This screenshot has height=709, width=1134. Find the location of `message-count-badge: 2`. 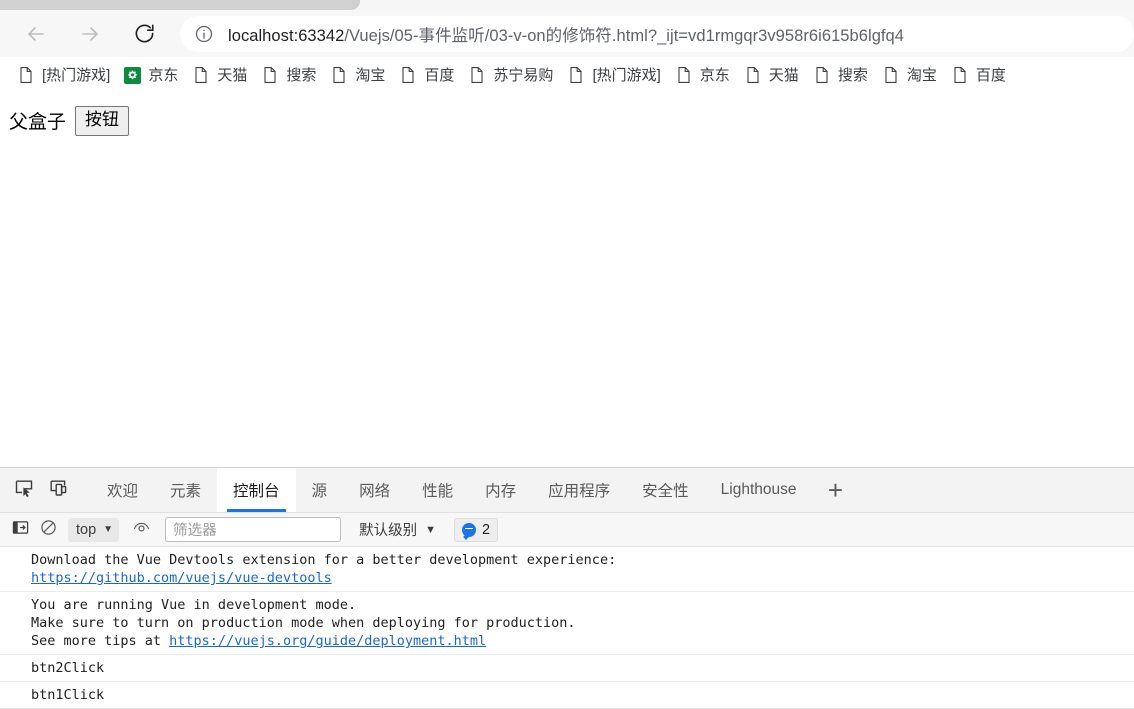

message-count-badge: 2 is located at coordinates (476, 529).